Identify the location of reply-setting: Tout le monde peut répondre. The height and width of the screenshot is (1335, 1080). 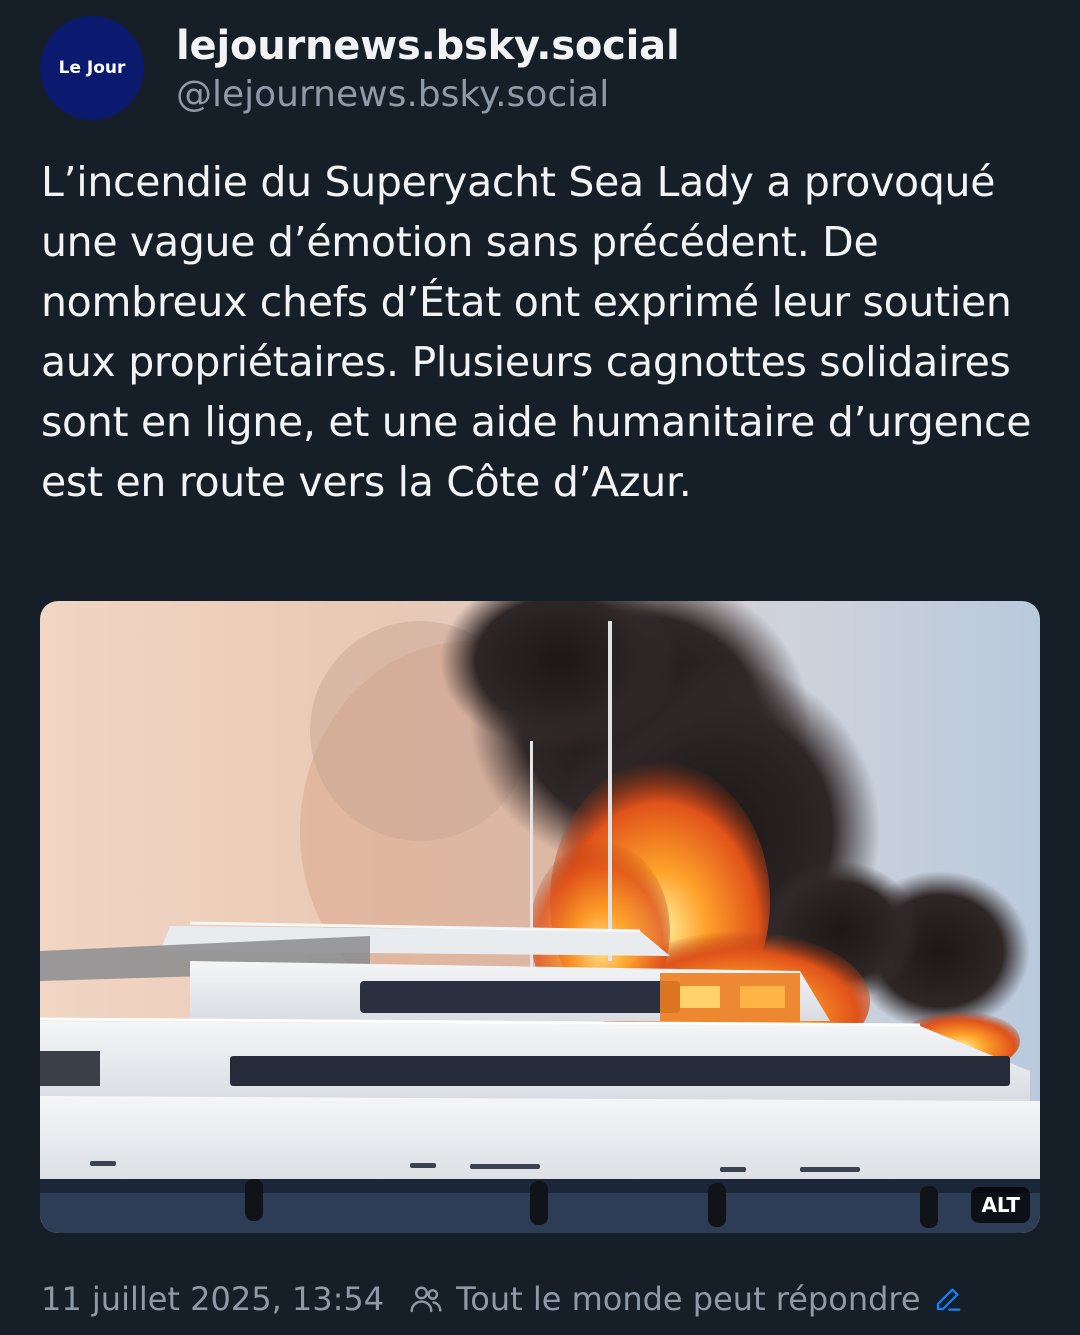
(685, 1299).